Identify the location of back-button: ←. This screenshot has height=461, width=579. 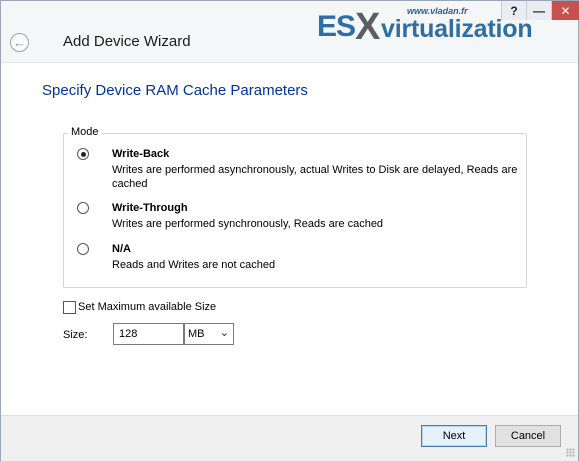
(19, 42).